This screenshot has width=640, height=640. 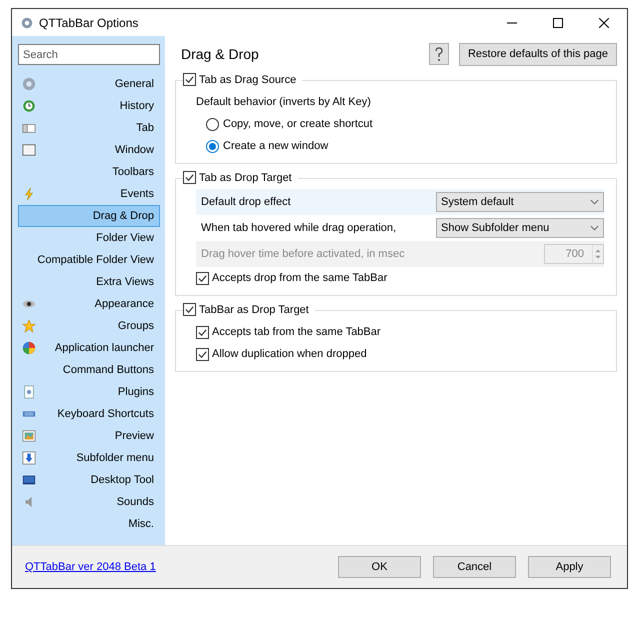 What do you see at coordinates (379, 567) in the screenshot?
I see `dialog-button: OK` at bounding box center [379, 567].